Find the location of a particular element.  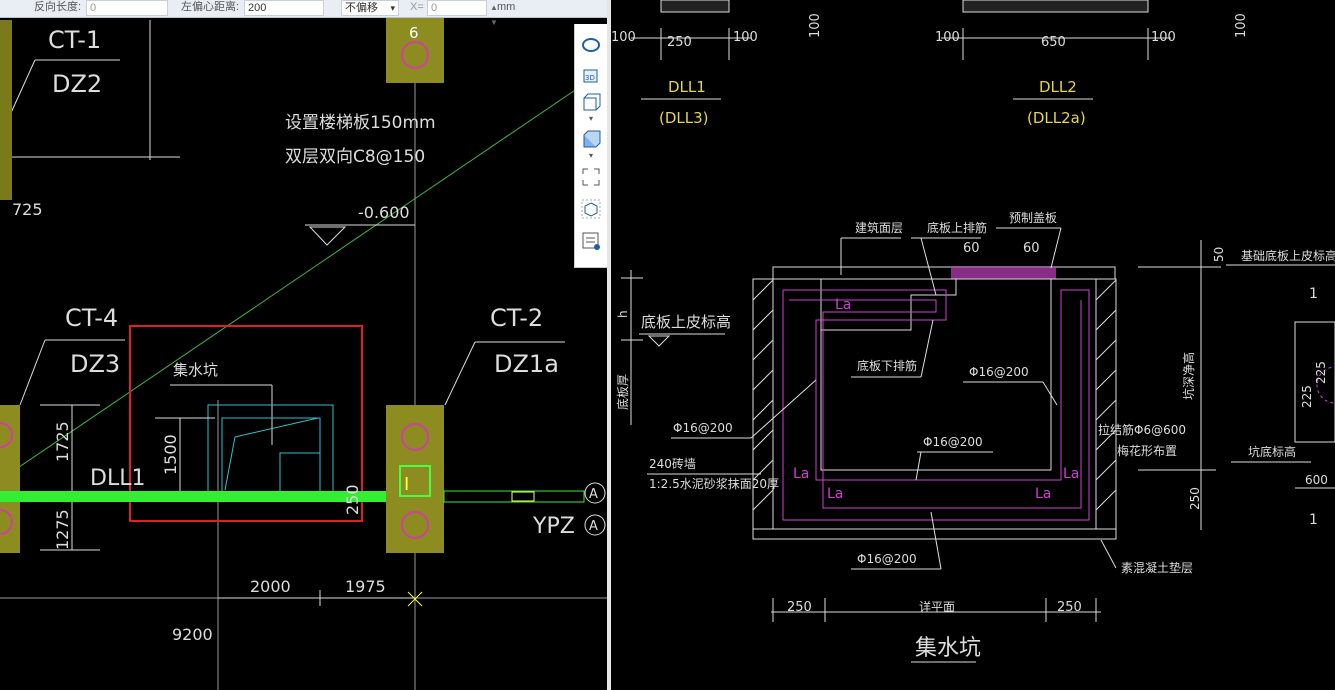

top-bar-label: 底板上排筋 is located at coordinates (957, 227).